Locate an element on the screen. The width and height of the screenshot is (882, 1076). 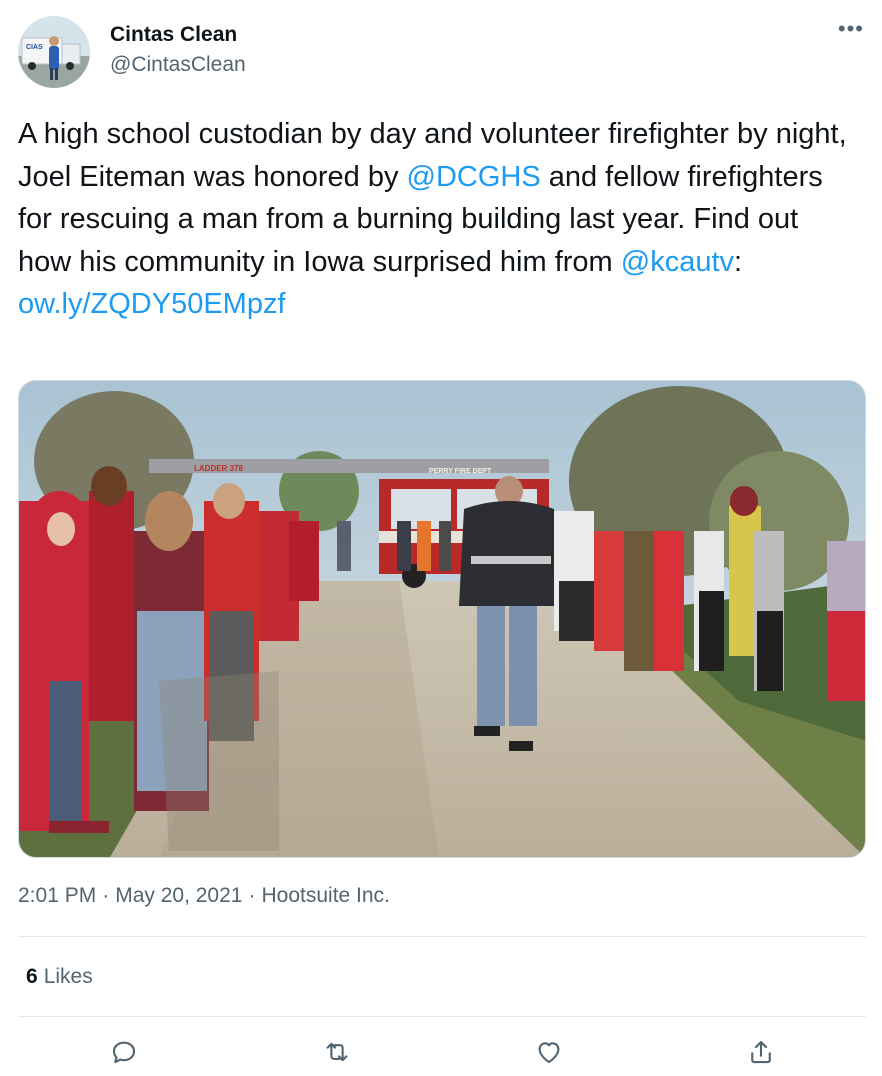
more-options-icon: ••• is located at coordinates (851, 29).